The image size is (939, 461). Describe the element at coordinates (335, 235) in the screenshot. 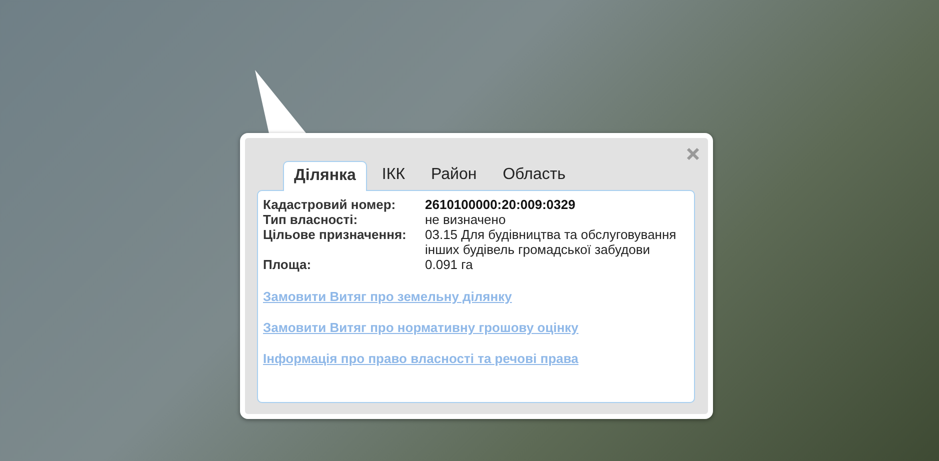

I see `field-label: Цільове призначення:` at that location.